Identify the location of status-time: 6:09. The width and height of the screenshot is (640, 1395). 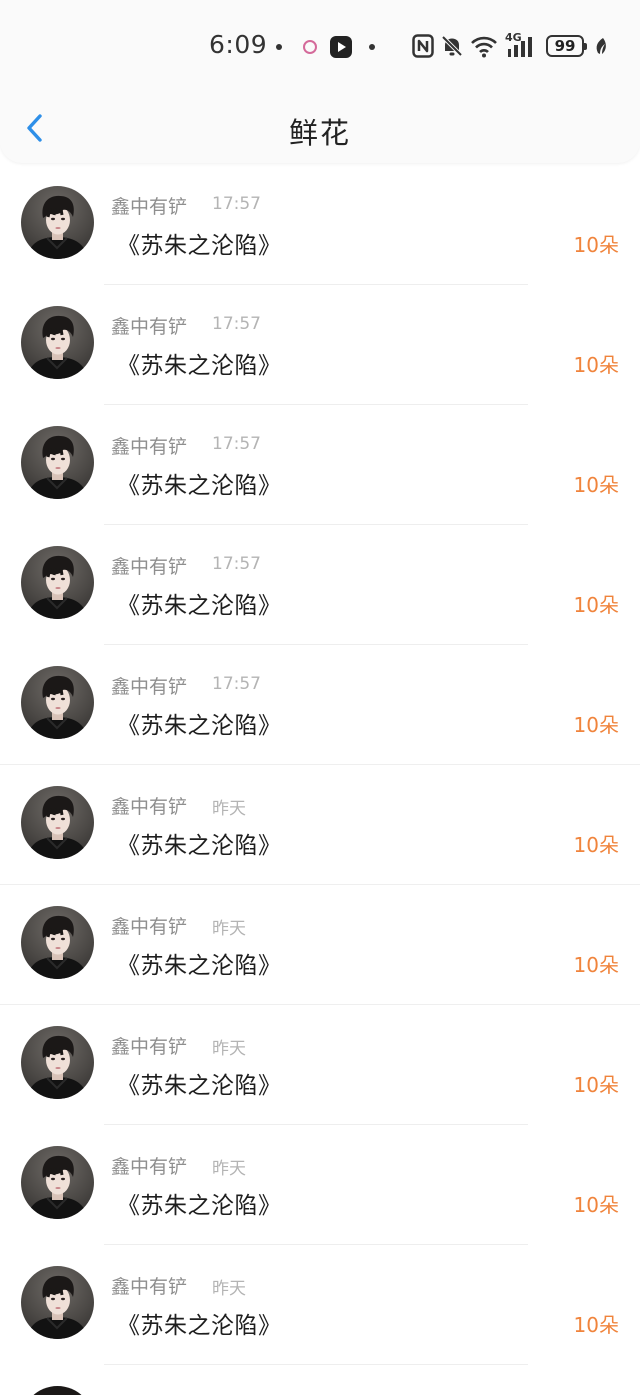
(238, 44).